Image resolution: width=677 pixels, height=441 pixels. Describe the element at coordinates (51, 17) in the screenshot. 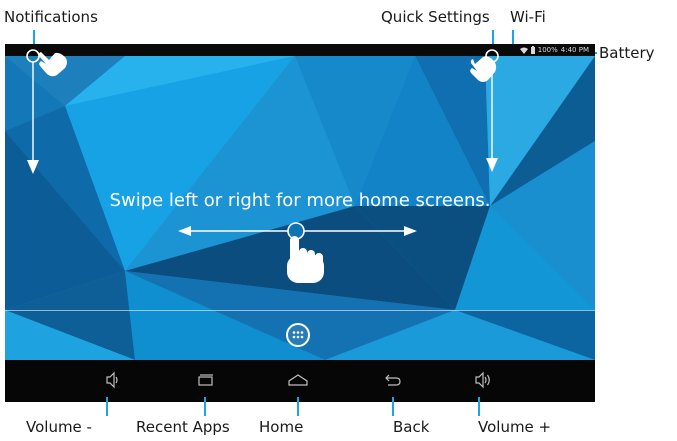

I see `notifications-callout-label: Notifications` at that location.